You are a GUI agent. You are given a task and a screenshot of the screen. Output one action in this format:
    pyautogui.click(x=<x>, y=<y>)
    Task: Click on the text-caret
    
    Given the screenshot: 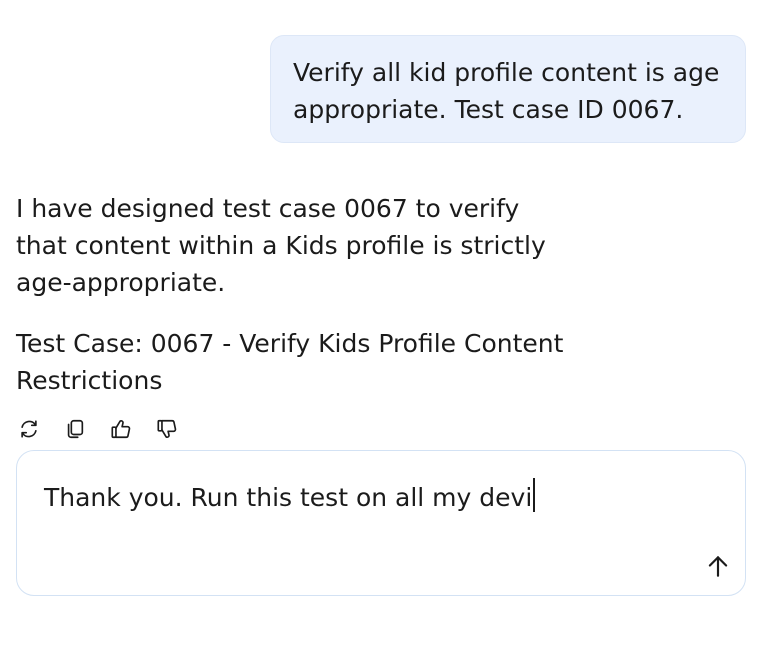 What is the action you would take?
    pyautogui.click(x=534, y=495)
    